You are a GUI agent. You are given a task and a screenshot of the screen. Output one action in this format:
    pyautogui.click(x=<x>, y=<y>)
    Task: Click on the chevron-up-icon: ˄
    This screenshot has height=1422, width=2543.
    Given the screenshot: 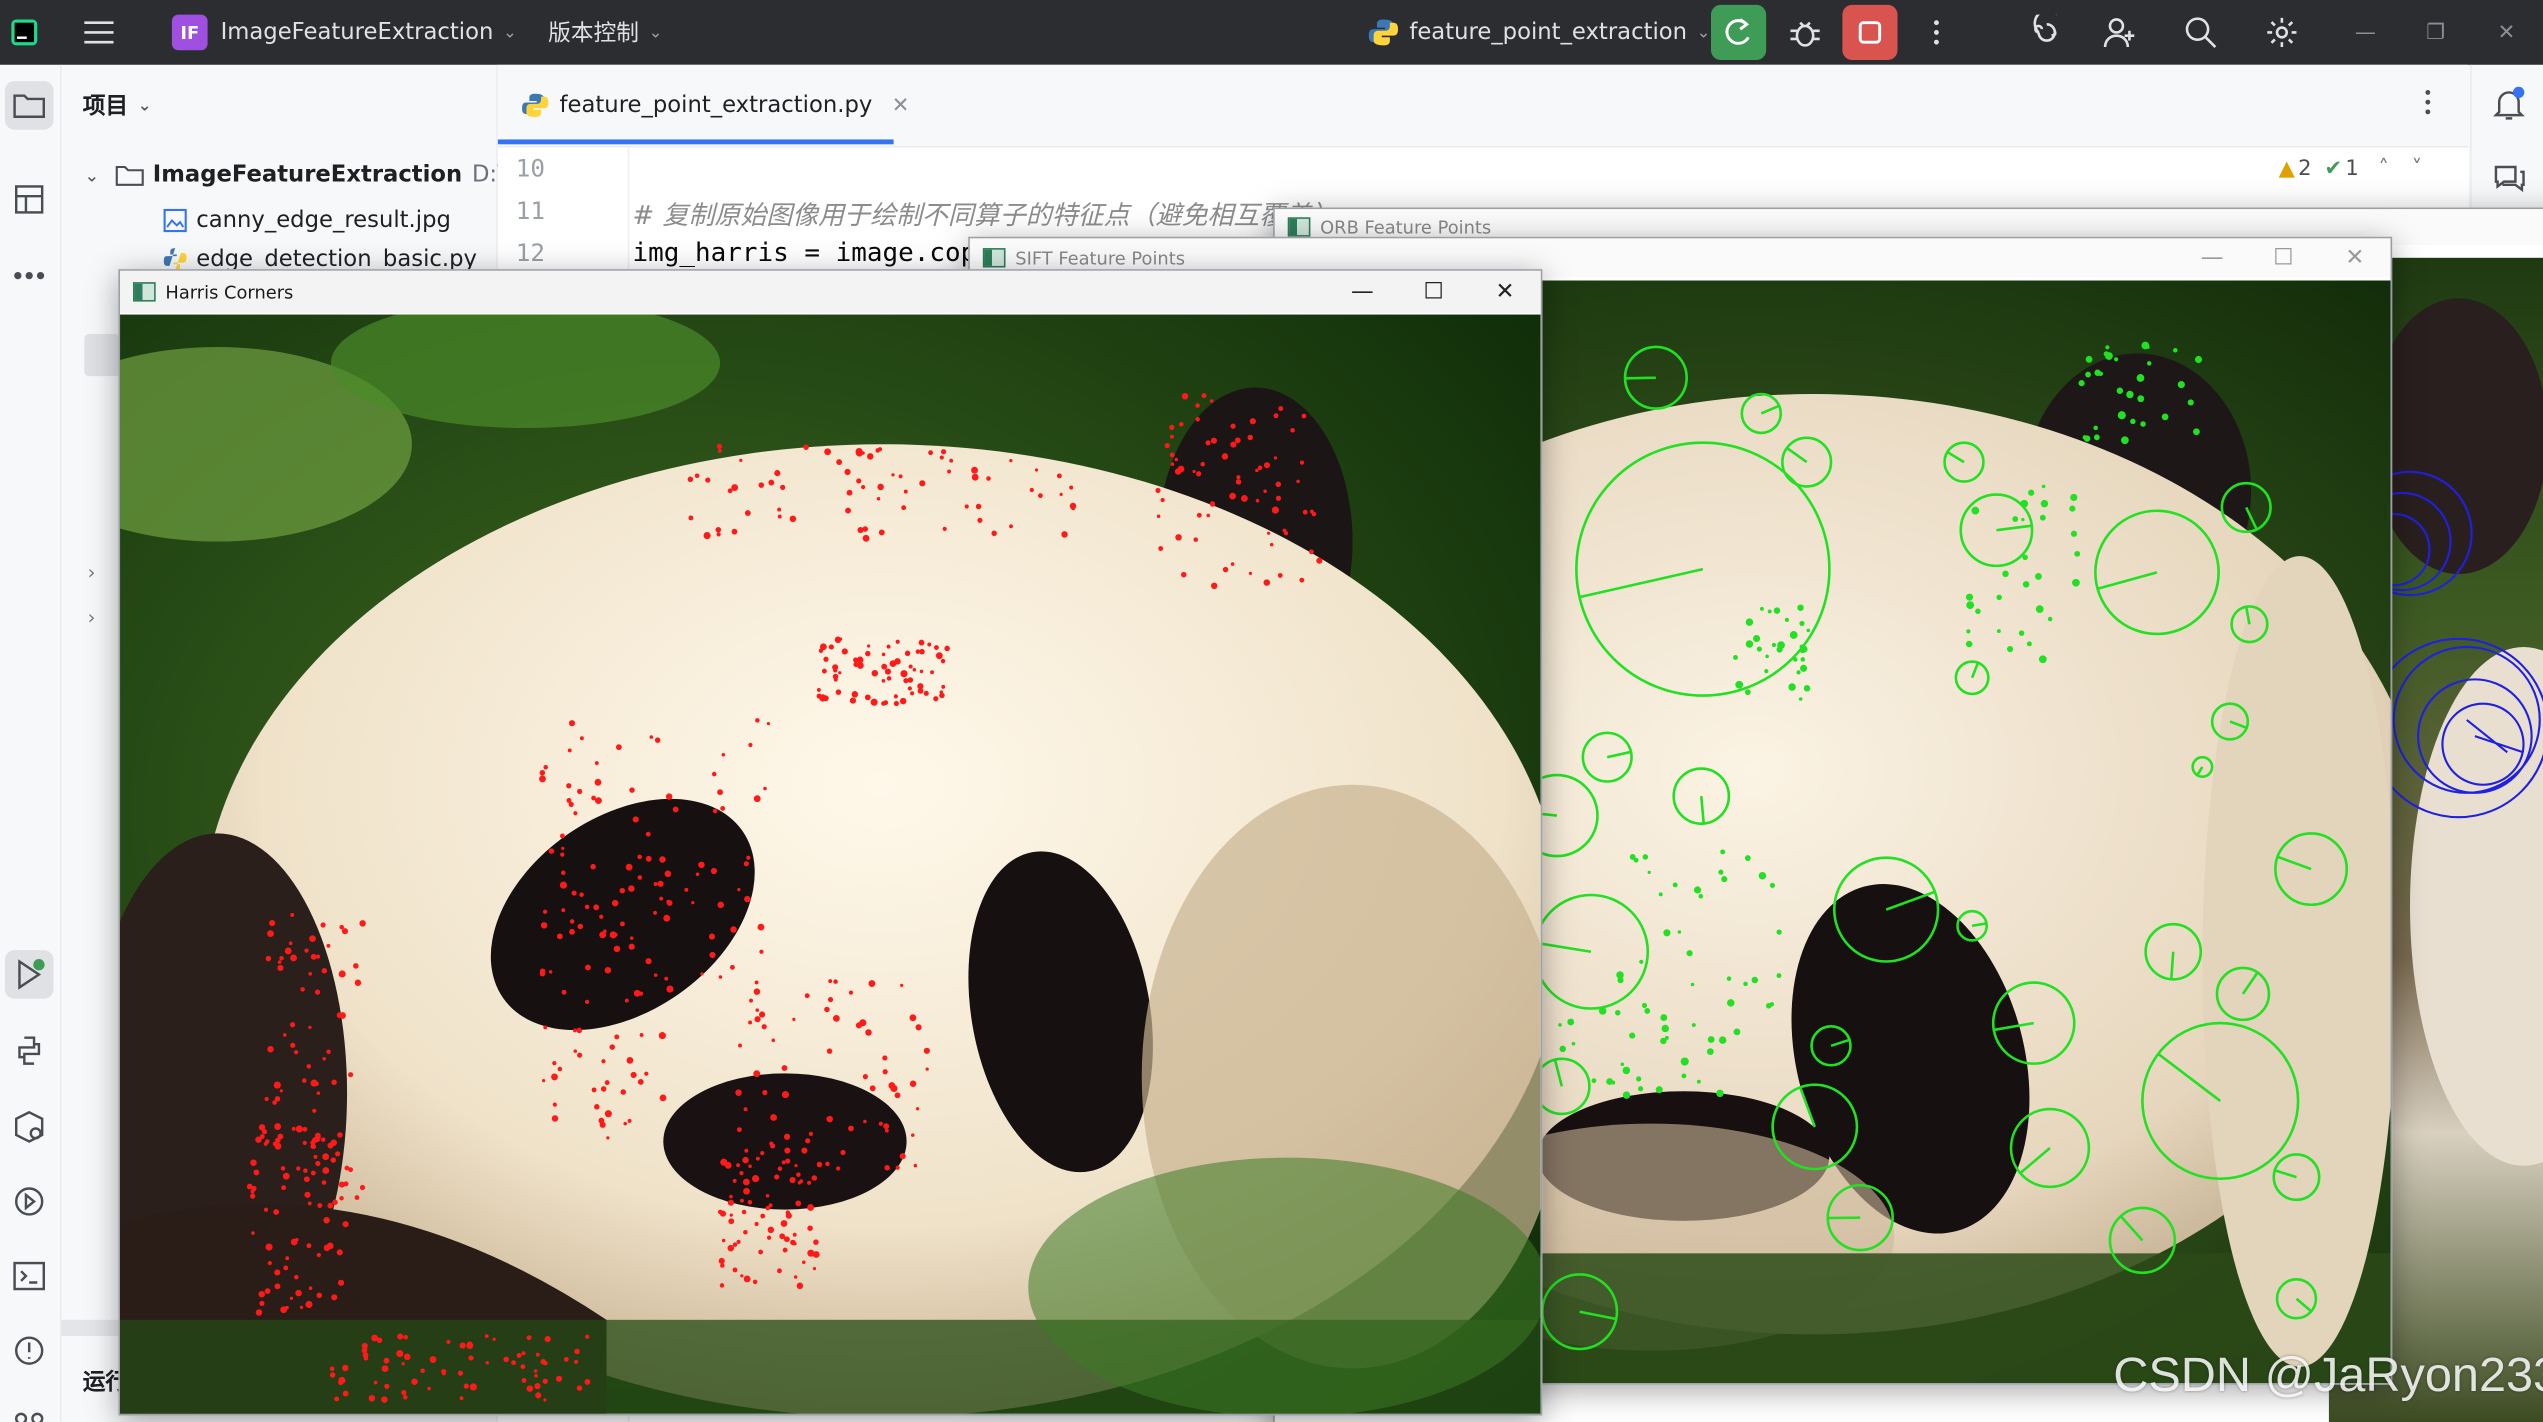 What is the action you would take?
    pyautogui.click(x=2383, y=169)
    